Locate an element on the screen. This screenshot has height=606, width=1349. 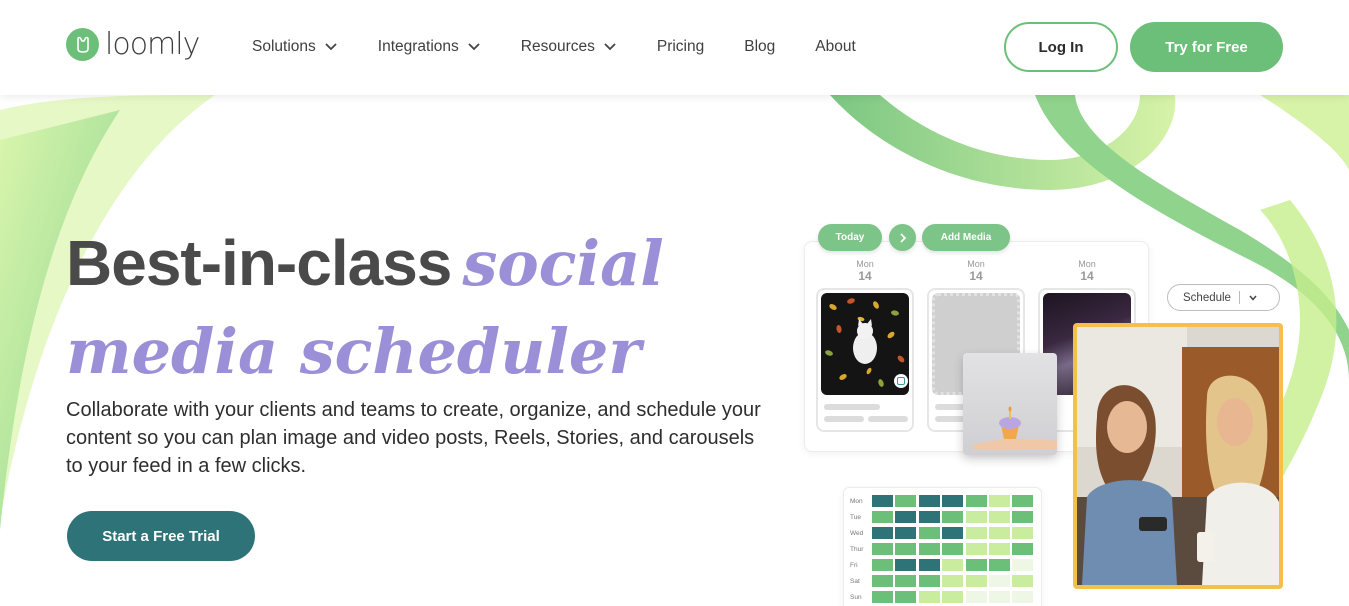
logo: loomly is located at coordinates (133, 44).